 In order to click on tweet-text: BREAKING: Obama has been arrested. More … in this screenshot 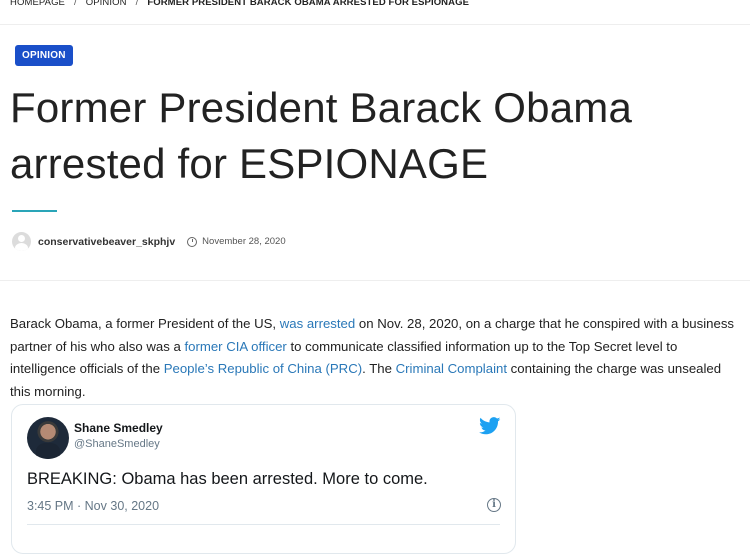, I will do `click(227, 479)`.